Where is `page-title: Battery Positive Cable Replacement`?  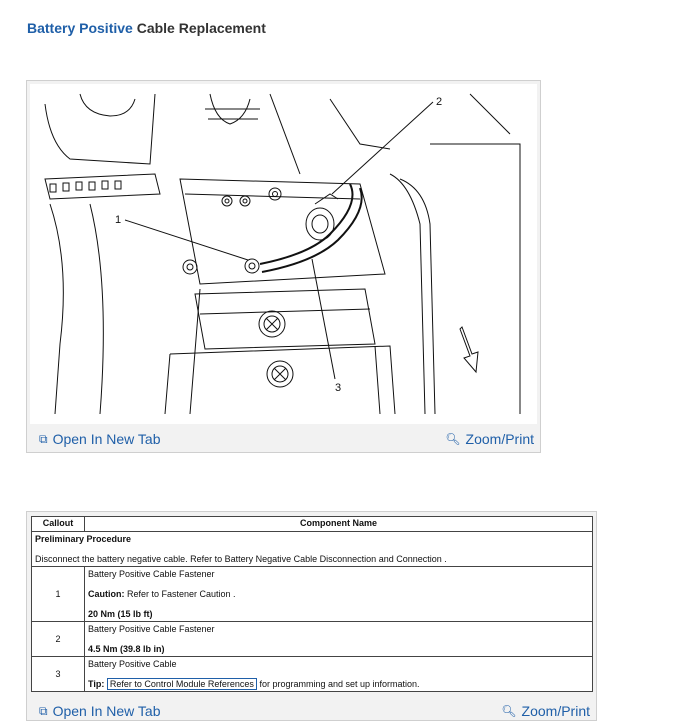
page-title: Battery Positive Cable Replacement is located at coordinates (146, 28).